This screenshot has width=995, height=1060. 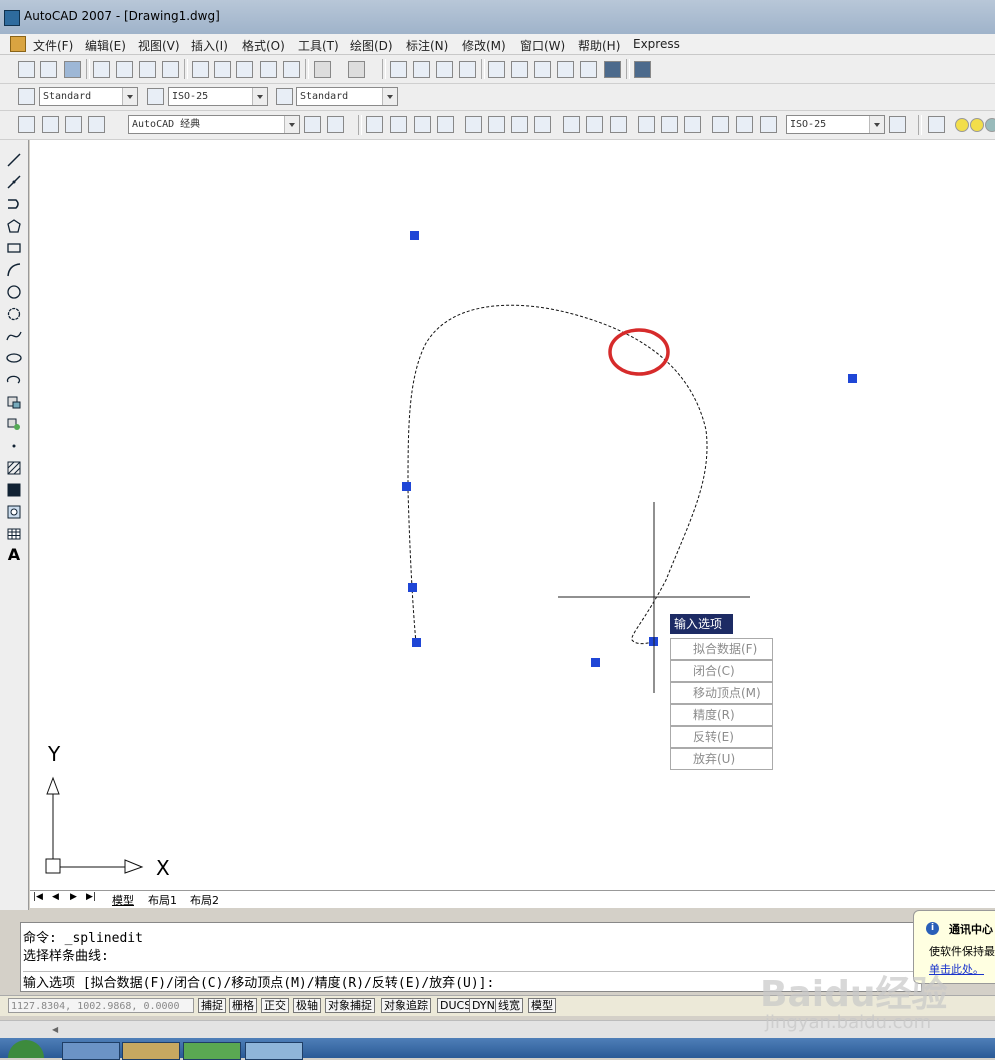 What do you see at coordinates (371, 45) in the screenshot?
I see `menu-draw: 绘图(D)` at bounding box center [371, 45].